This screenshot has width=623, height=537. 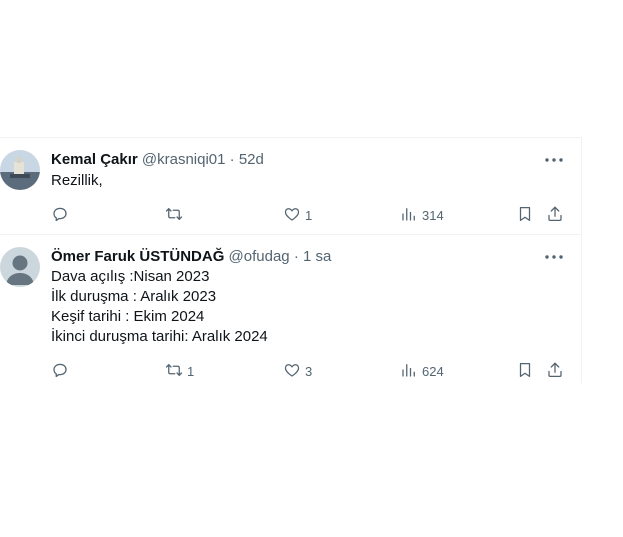 I want to click on retweet-button, so click(x=176, y=215).